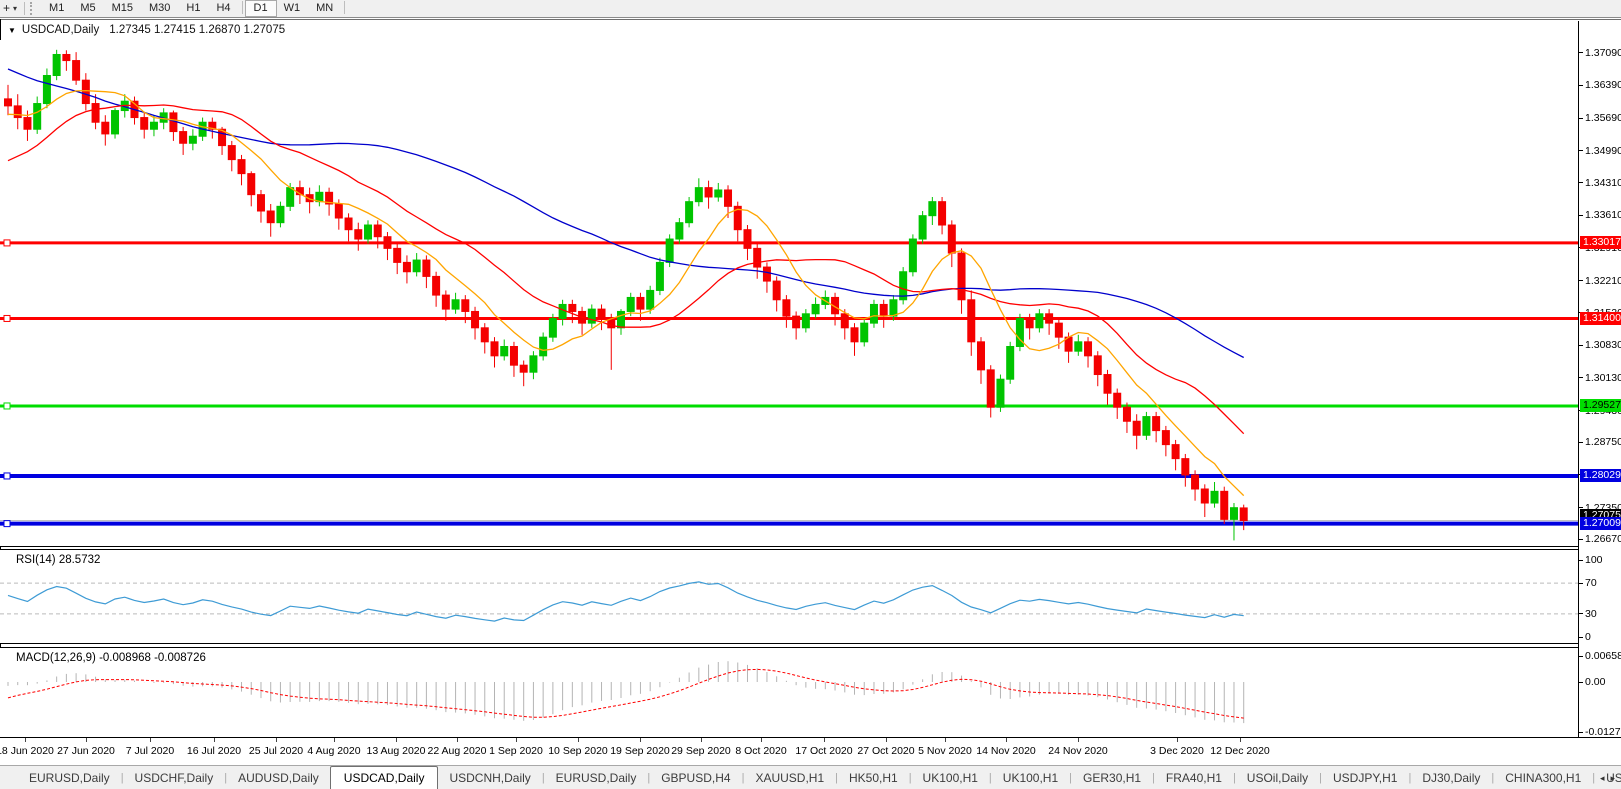 The width and height of the screenshot is (1621, 789). Describe the element at coordinates (12, 30) in the screenshot. I see `chart-collapse-icon: ▼` at that location.